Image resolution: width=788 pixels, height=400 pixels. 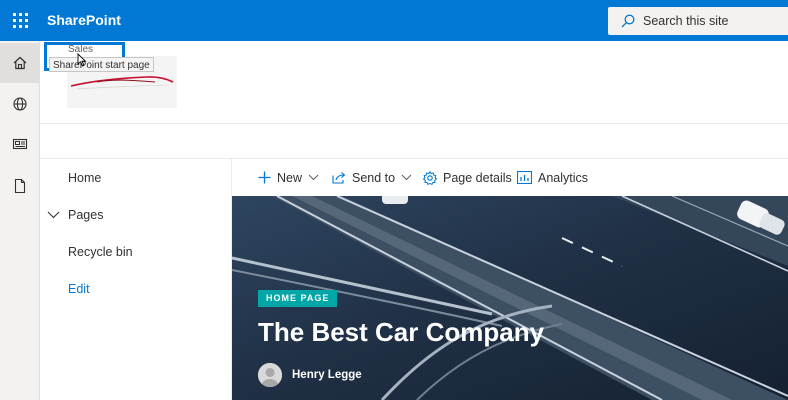 I want to click on header-divider, so click(x=414, y=123).